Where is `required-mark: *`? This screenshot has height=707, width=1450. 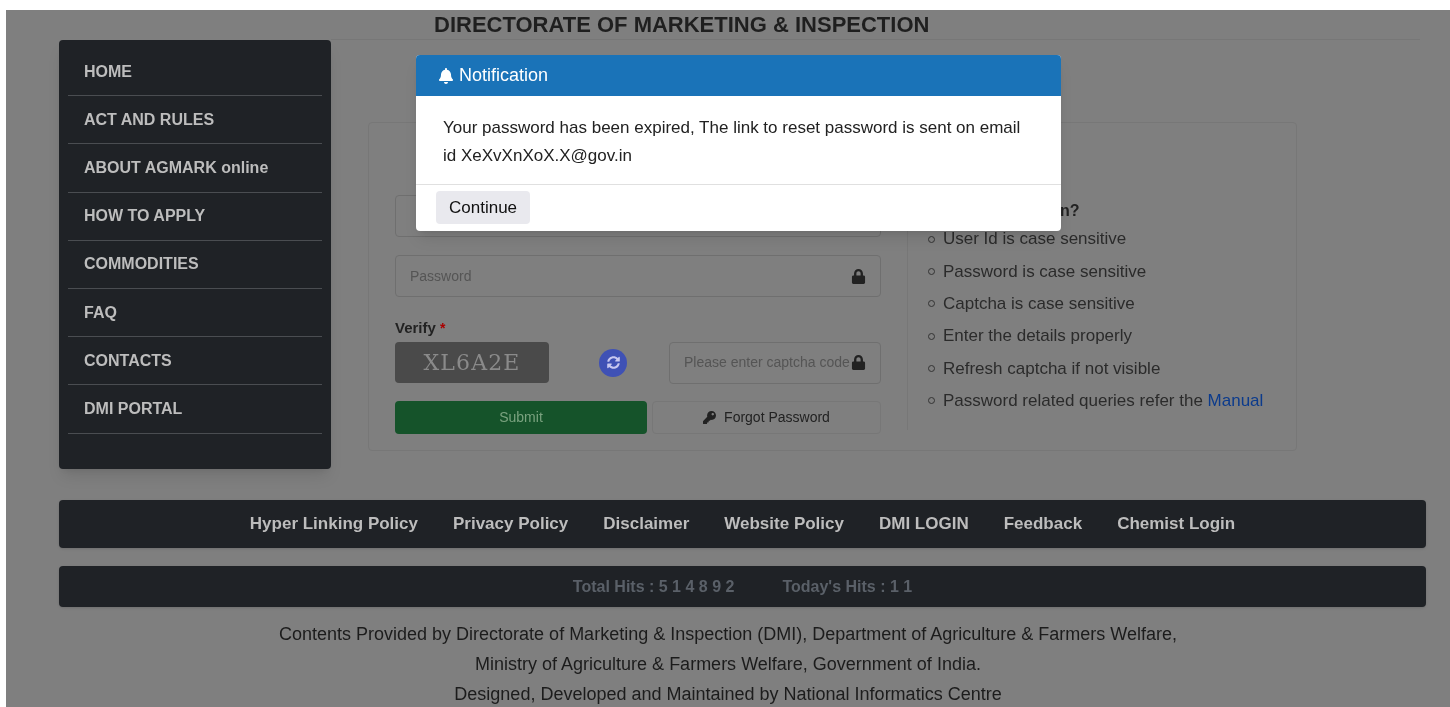 required-mark: * is located at coordinates (442, 328).